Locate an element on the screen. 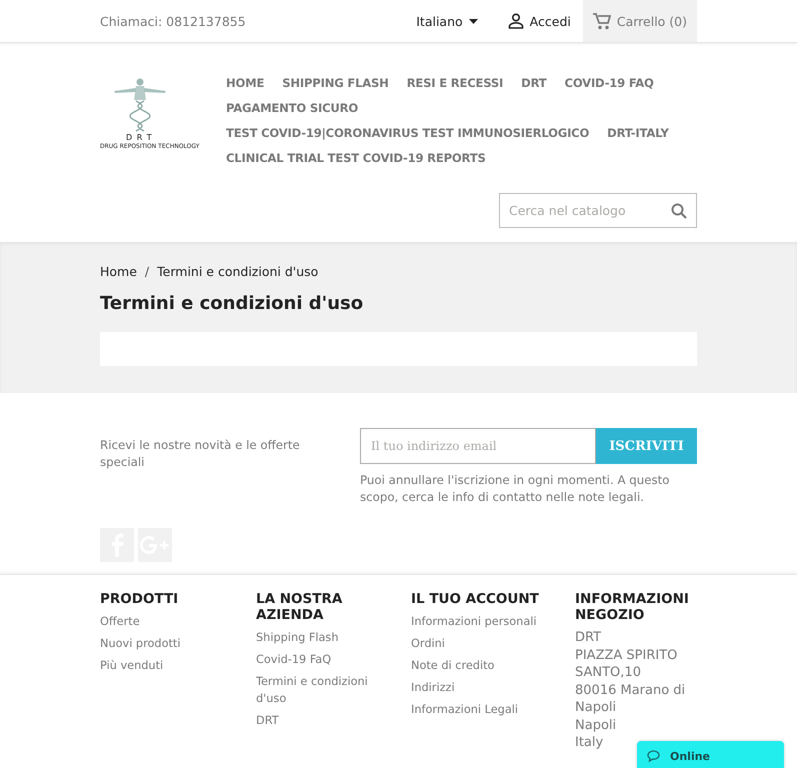 The image size is (797, 768). footer-heading: IL TUO ACCOUNT is located at coordinates (475, 599).